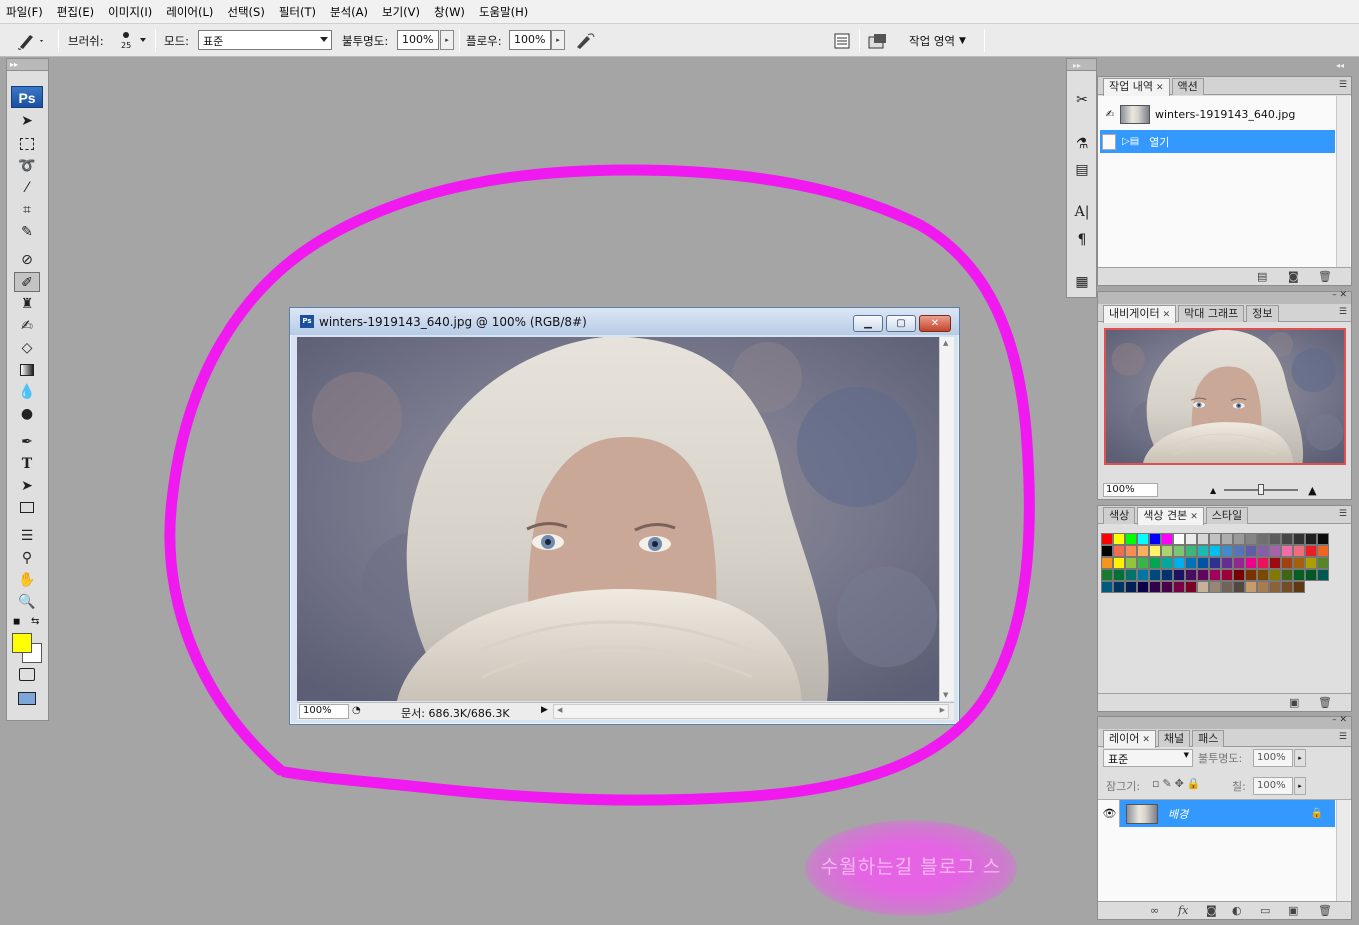 The width and height of the screenshot is (1359, 925). Describe the element at coordinates (1227, 515) in the screenshot. I see `tab-styles: 스타일` at that location.